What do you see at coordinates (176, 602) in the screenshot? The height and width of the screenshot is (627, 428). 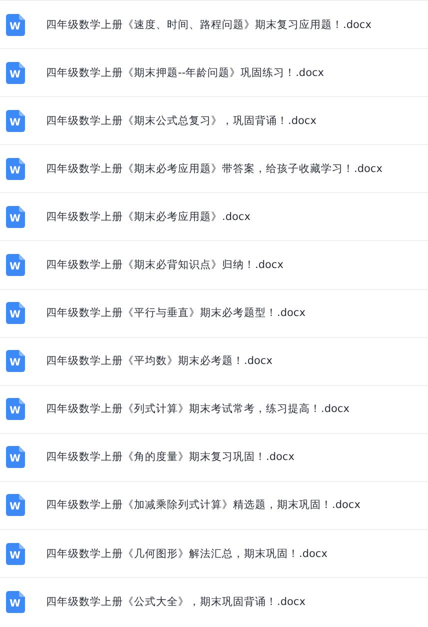 I see `file-name: 四年级数学上册《公式大全》，期末巩固背诵！.docx` at bounding box center [176, 602].